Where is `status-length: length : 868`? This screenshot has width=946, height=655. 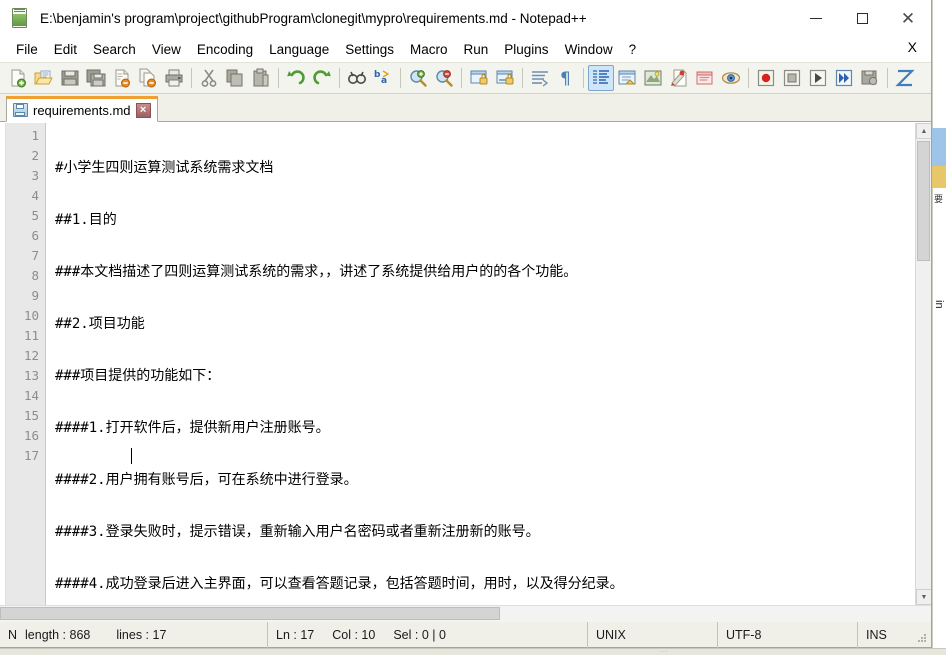 status-length: length : 868 is located at coordinates (58, 634).